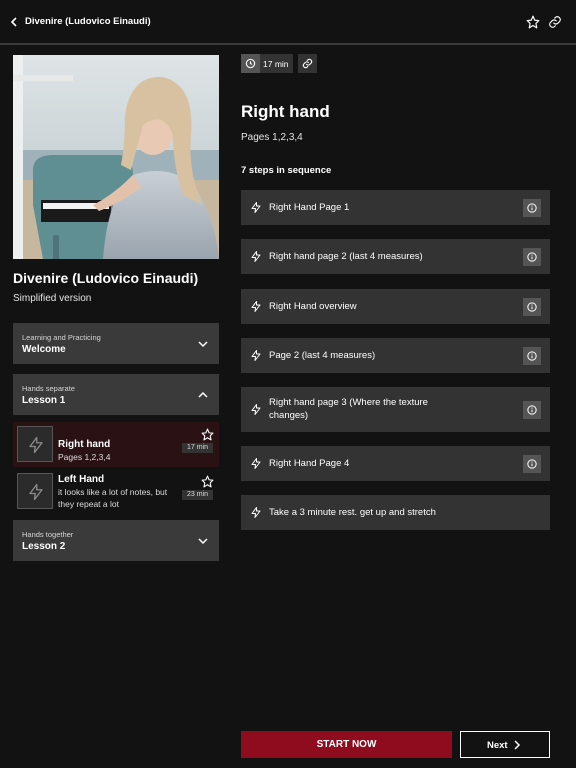 This screenshot has height=768, width=576. What do you see at coordinates (197, 448) in the screenshot?
I see `lesson-duration-badge: 17 min` at bounding box center [197, 448].